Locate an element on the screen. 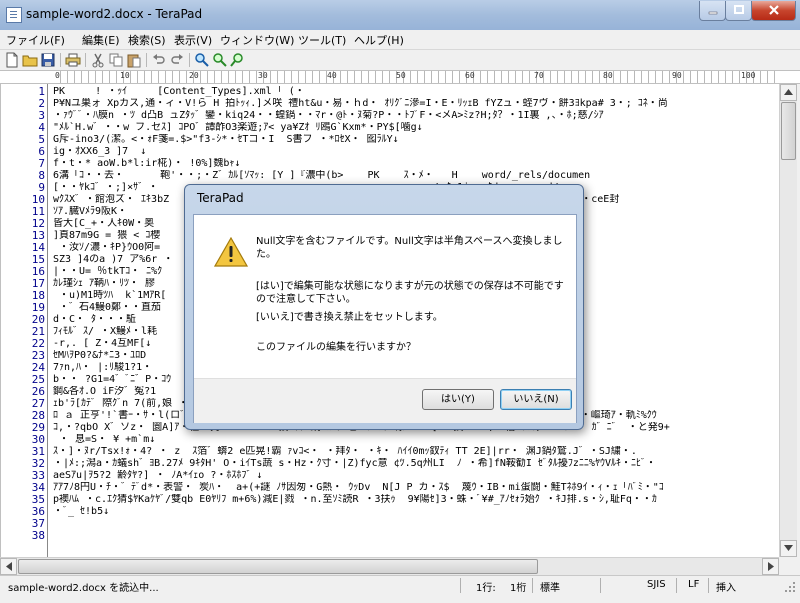 This screenshot has width=800, height=603. scroll-left-button is located at coordinates (8, 566).